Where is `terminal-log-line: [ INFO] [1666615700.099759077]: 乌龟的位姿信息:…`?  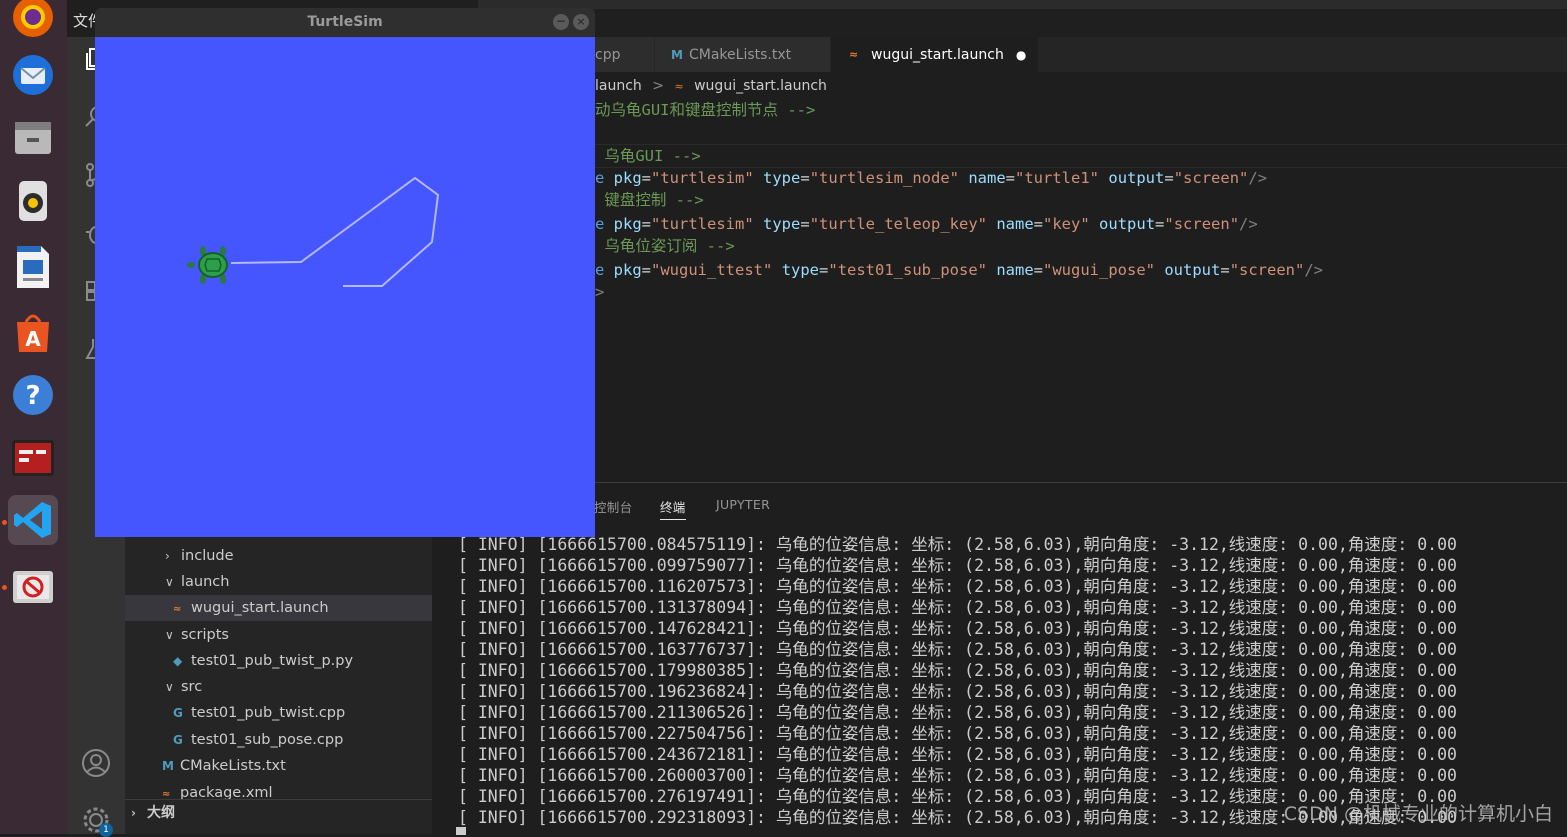 terminal-log-line: [ INFO] [1666615700.099759077]: 乌龟的位姿信息:… is located at coordinates (957, 565).